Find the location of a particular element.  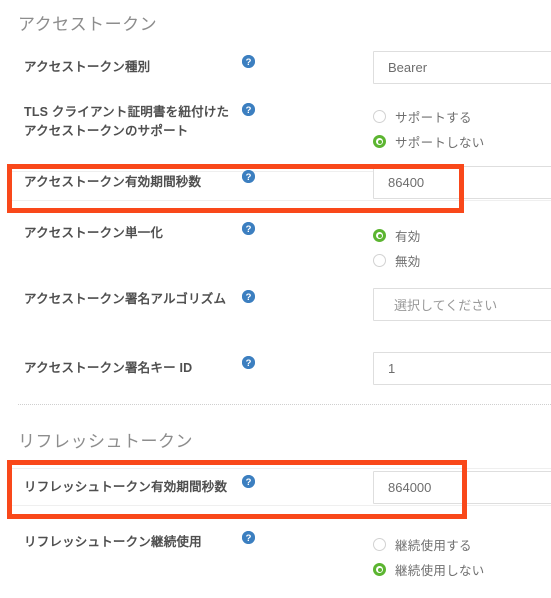

input-access-token-signature-key-id is located at coordinates (462, 368).